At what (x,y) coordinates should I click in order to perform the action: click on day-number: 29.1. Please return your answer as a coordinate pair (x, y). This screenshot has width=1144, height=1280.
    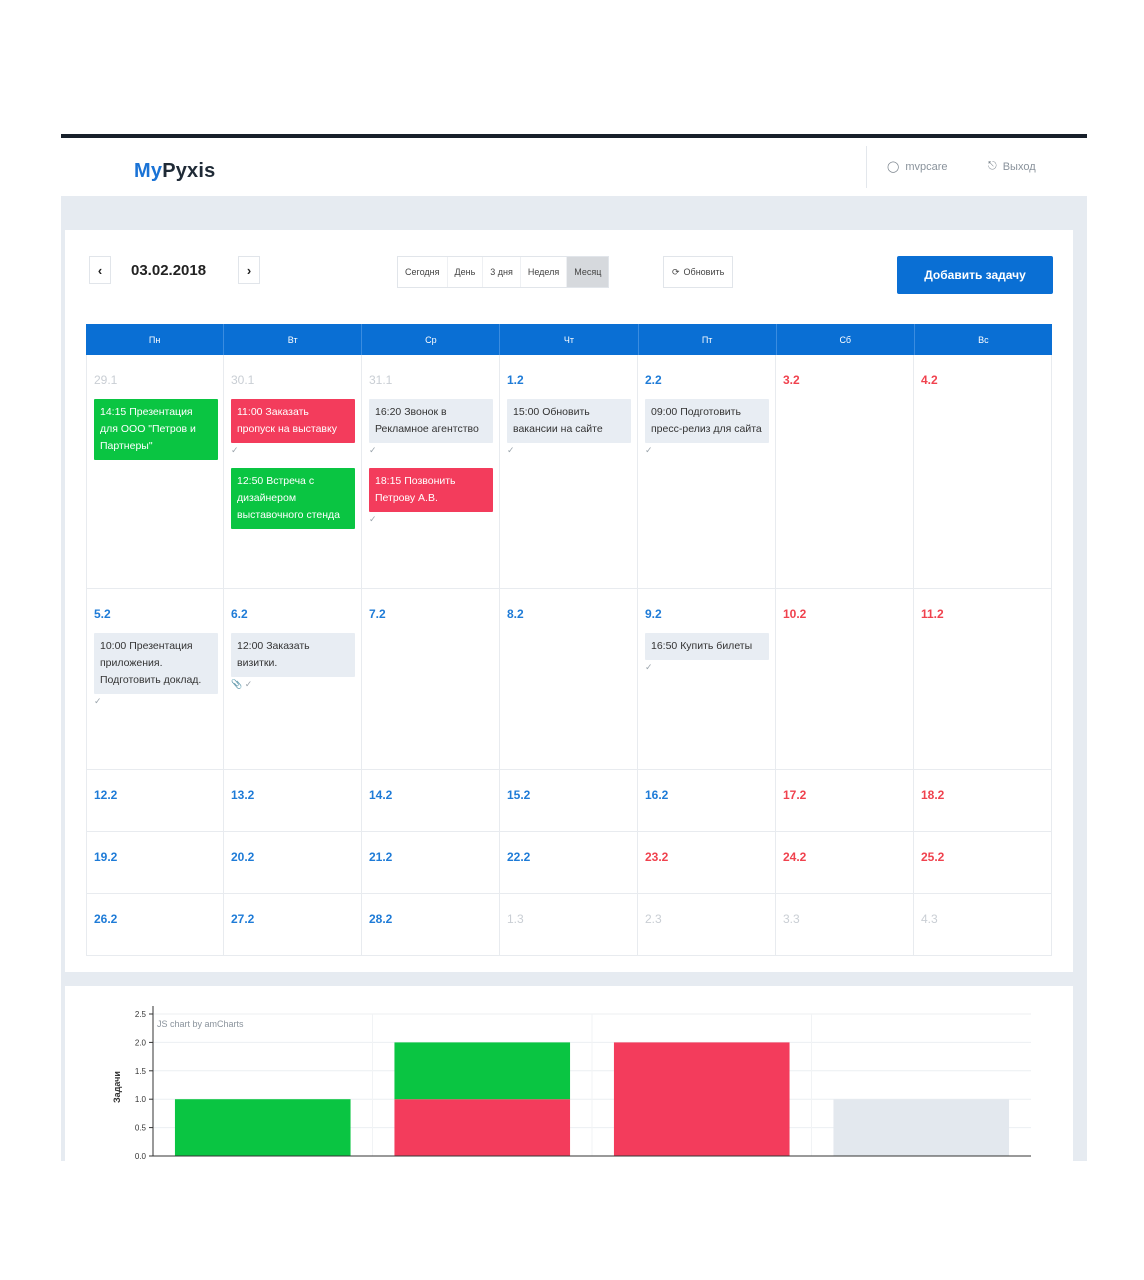
    Looking at the image, I should click on (106, 380).